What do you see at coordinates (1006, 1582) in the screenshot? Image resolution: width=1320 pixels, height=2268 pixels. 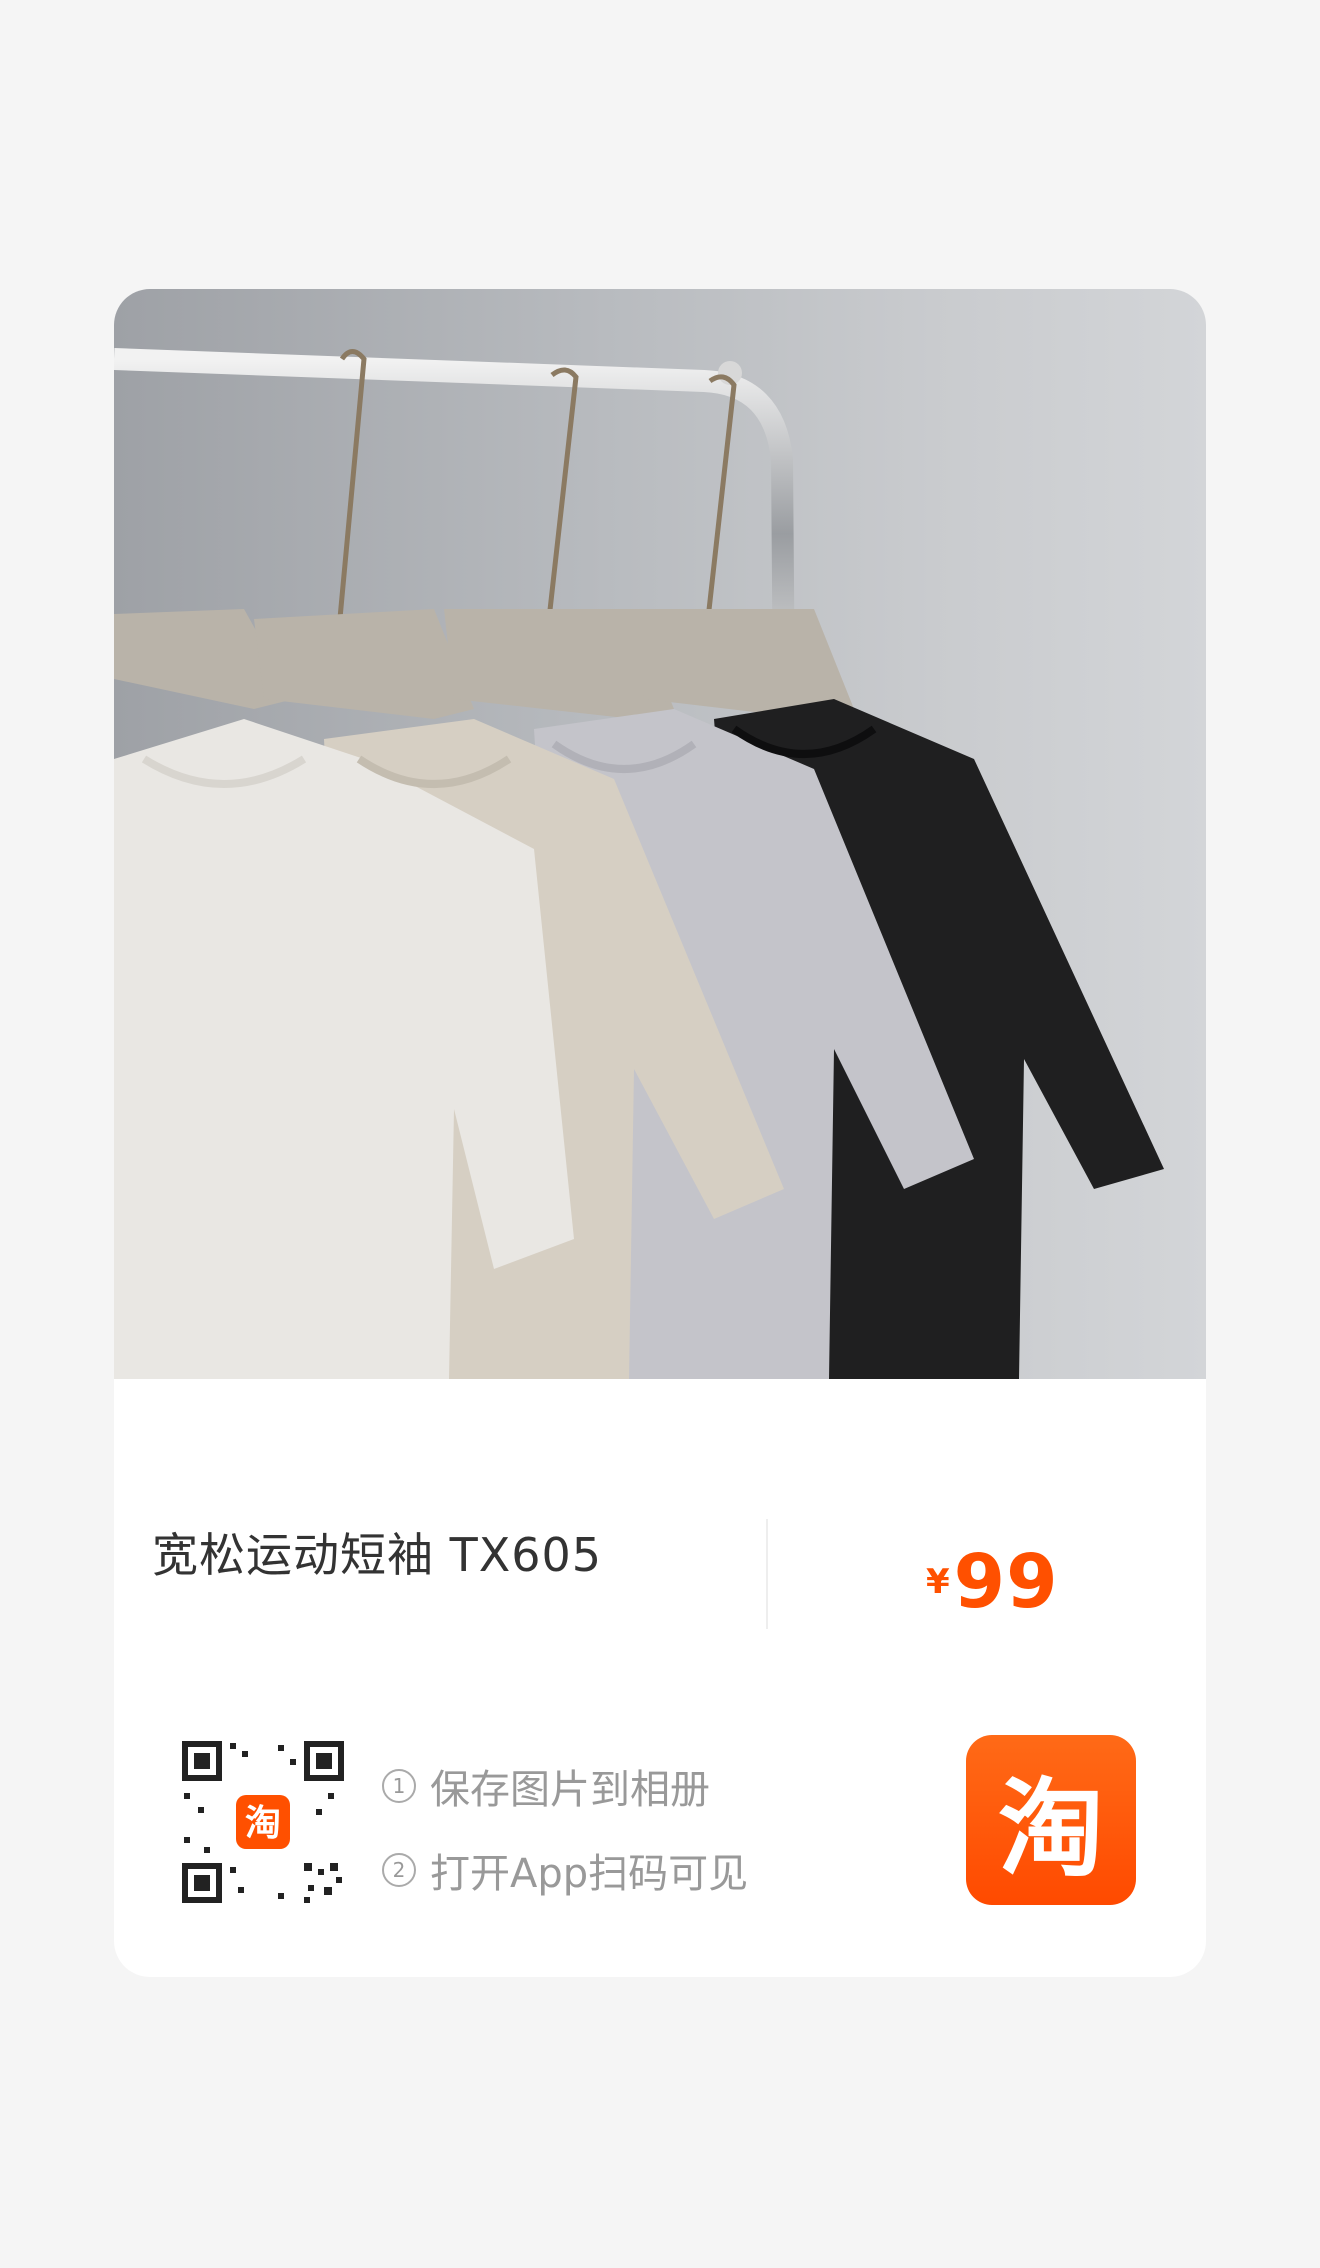 I see `price-amount: 99` at bounding box center [1006, 1582].